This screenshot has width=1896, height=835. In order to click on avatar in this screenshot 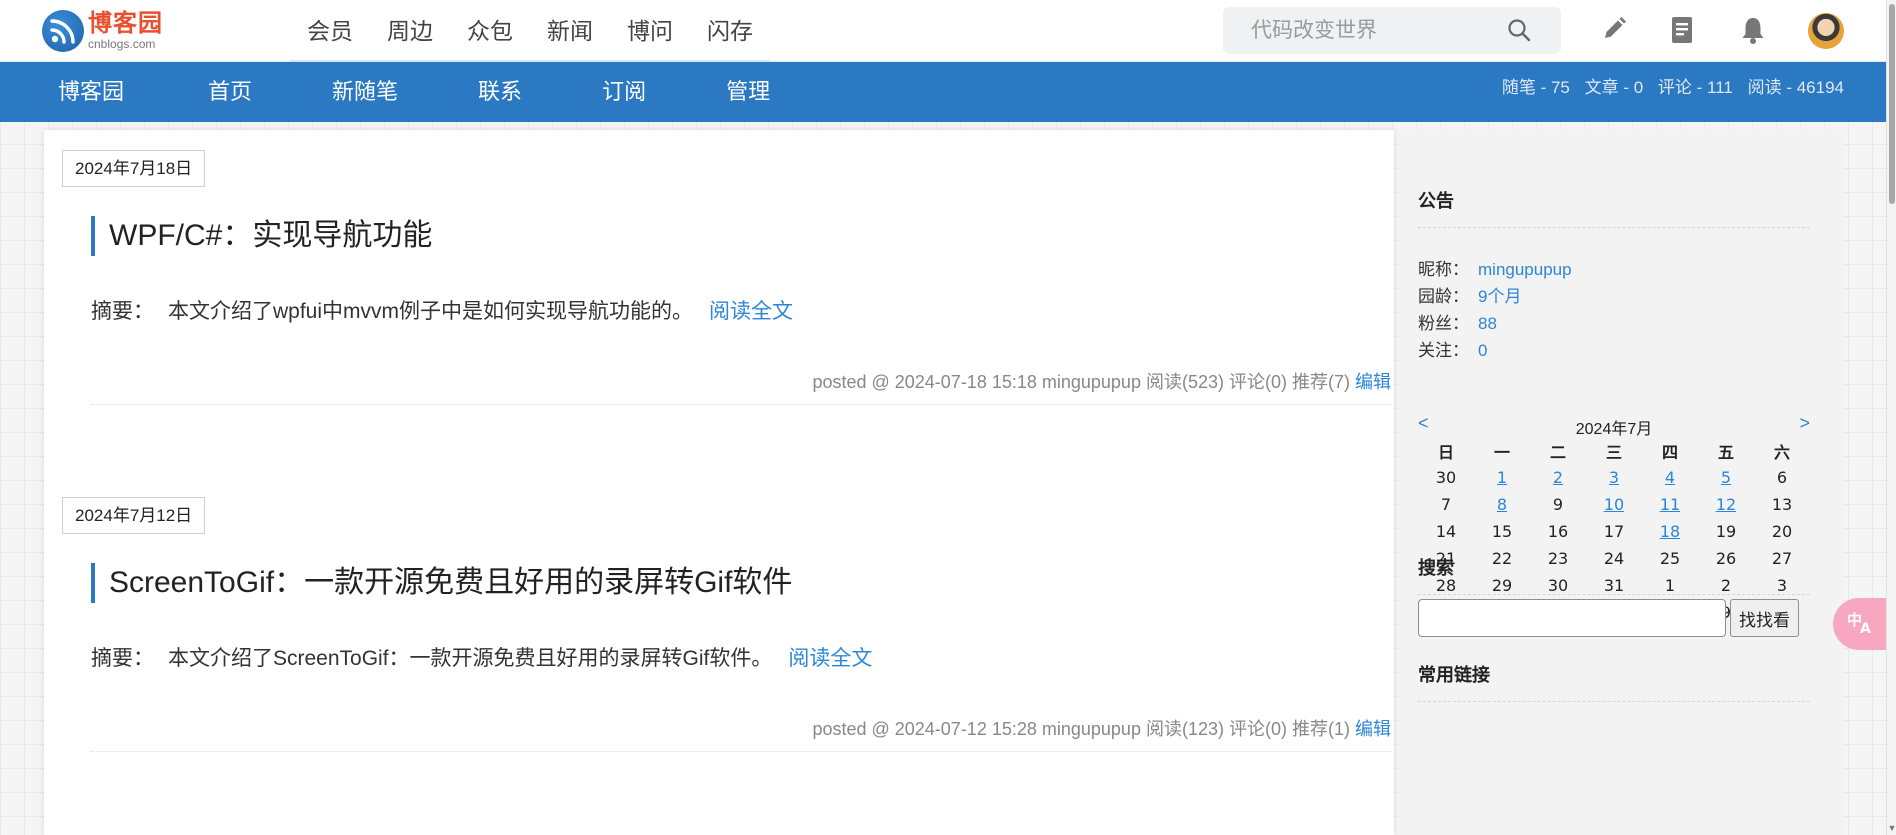, I will do `click(1826, 31)`.